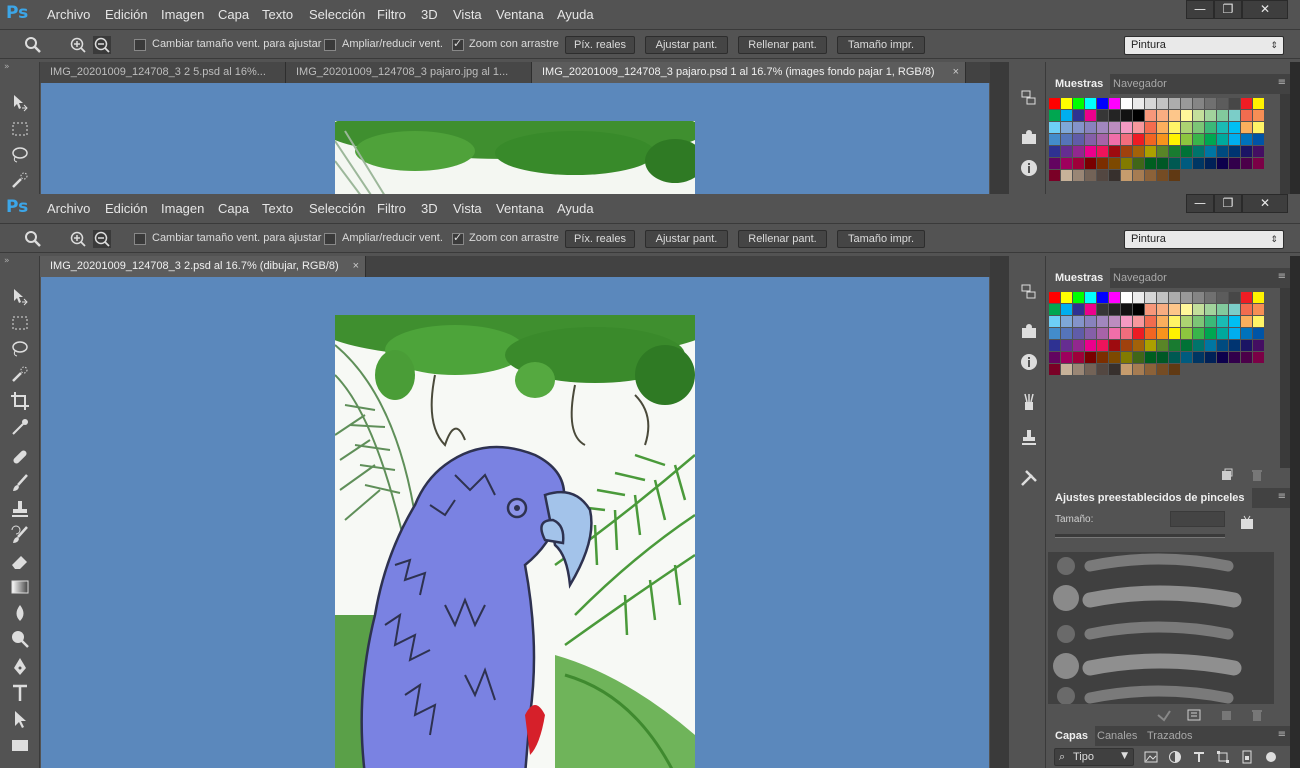  Describe the element at coordinates (337, 14) in the screenshot. I see `menu-seleccion: Selección` at that location.